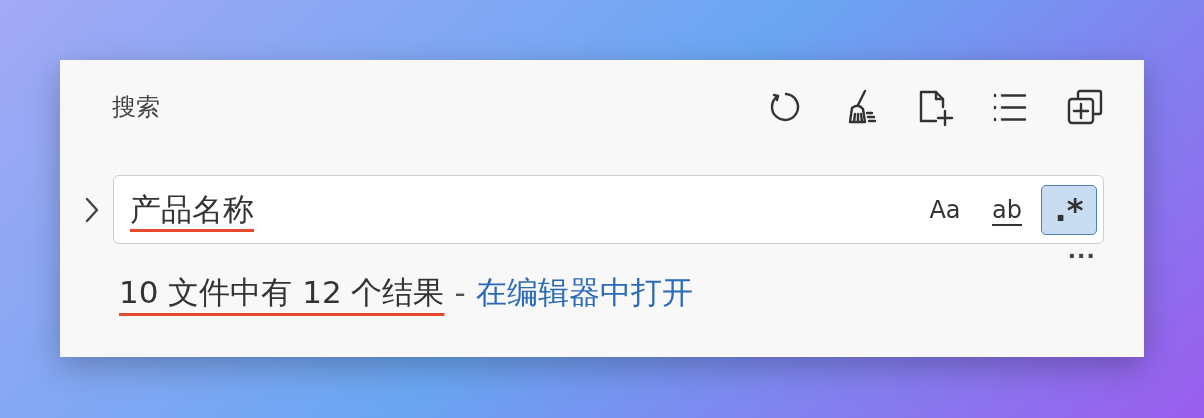 Image resolution: width=1204 pixels, height=418 pixels. I want to click on regex-toggle: .*, so click(1069, 209).